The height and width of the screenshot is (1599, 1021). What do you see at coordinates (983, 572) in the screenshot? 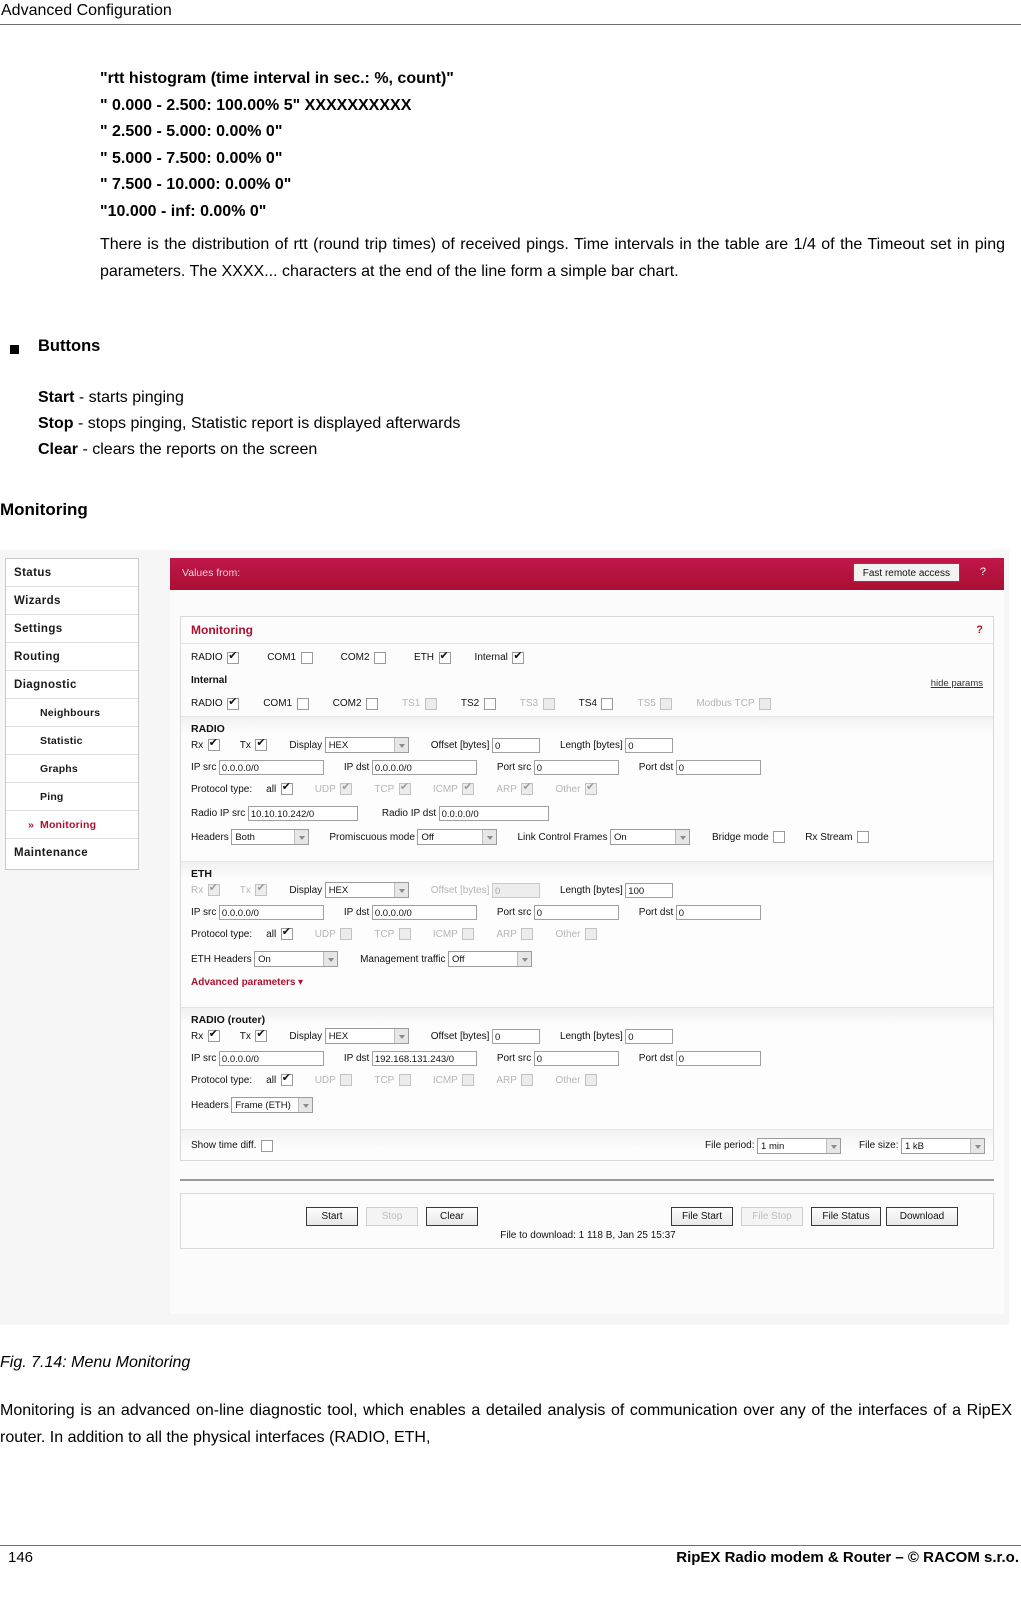
I see `topbar-help-icon: ?` at bounding box center [983, 572].